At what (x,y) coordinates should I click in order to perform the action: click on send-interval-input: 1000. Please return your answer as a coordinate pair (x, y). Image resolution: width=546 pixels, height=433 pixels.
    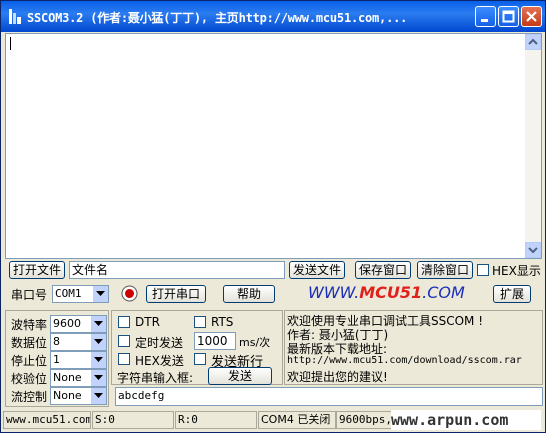
    Looking at the image, I should click on (215, 341).